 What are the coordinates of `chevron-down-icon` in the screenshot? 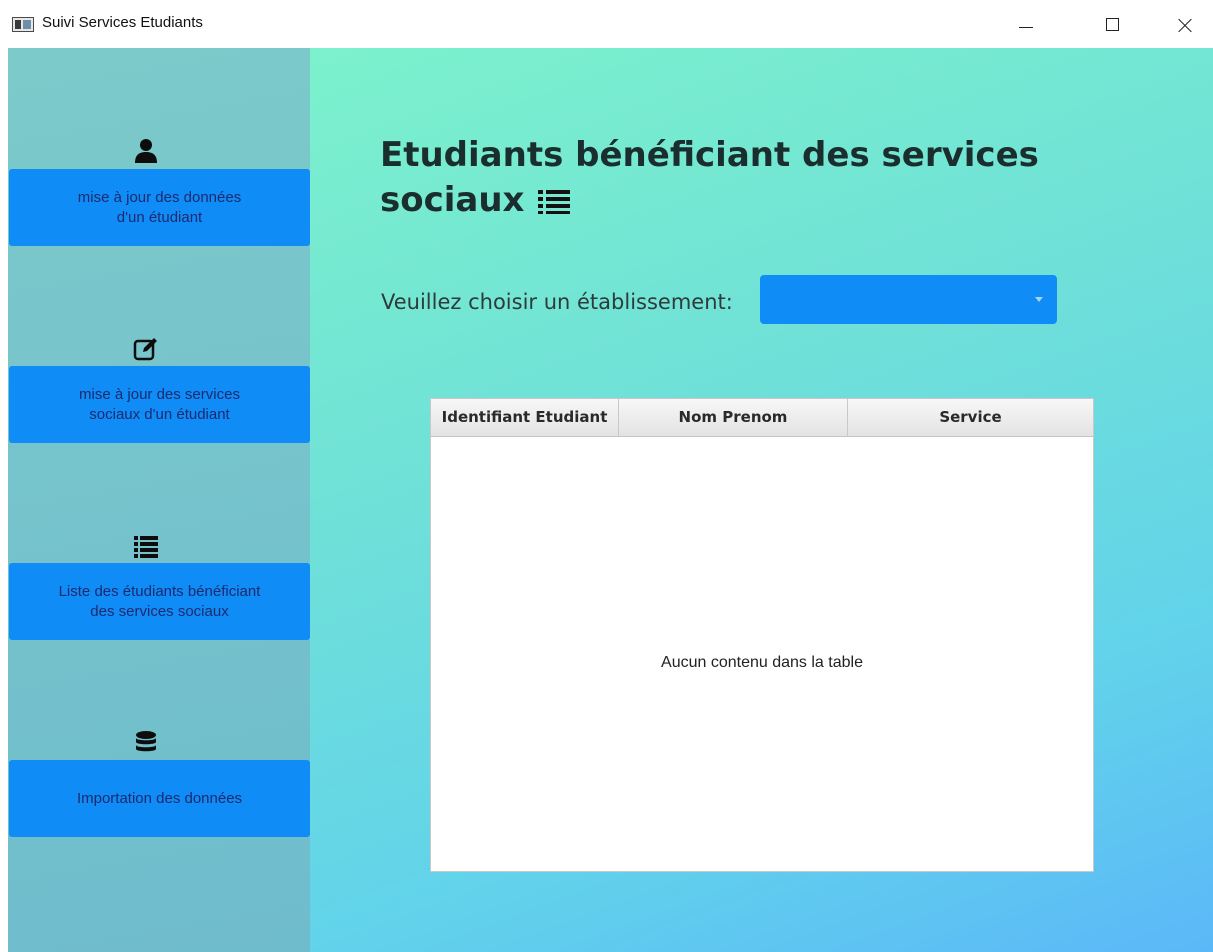 It's located at (1039, 299).